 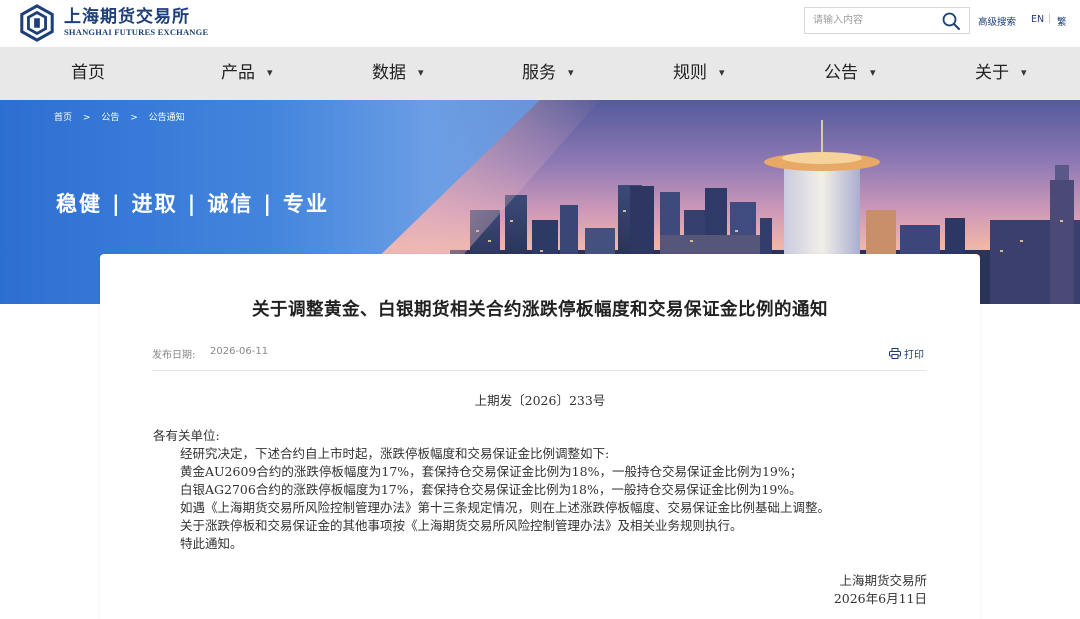 I want to click on nav-item-products: 产品 ▾, so click(x=247, y=73).